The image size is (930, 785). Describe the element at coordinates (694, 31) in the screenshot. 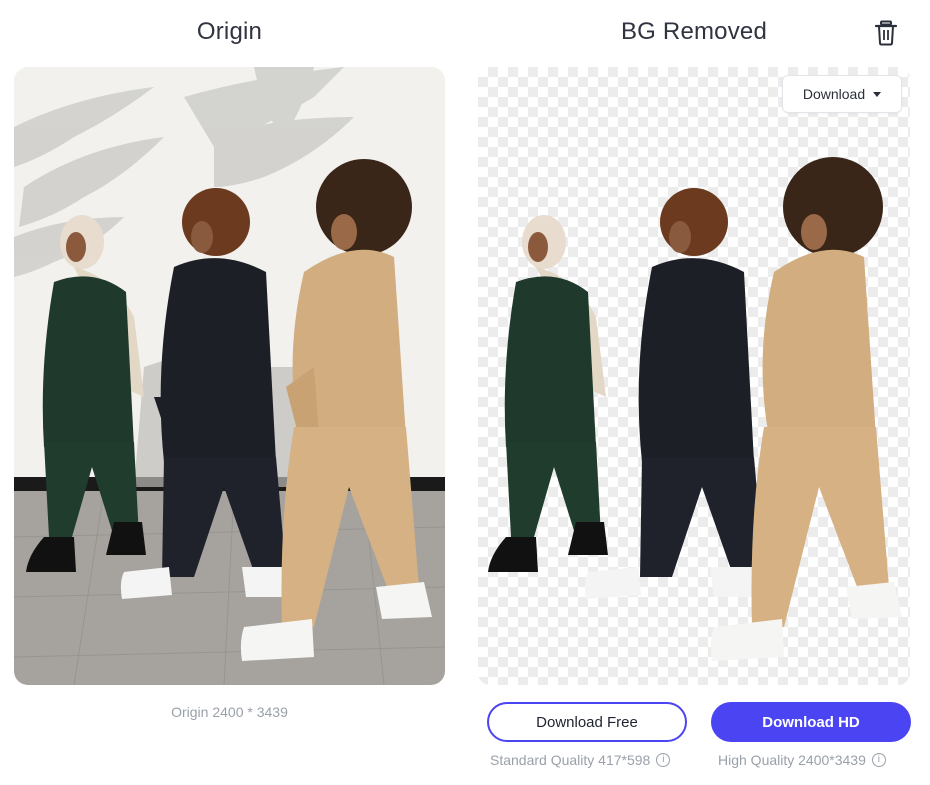

I see `bg-removed-title: BG Removed` at that location.